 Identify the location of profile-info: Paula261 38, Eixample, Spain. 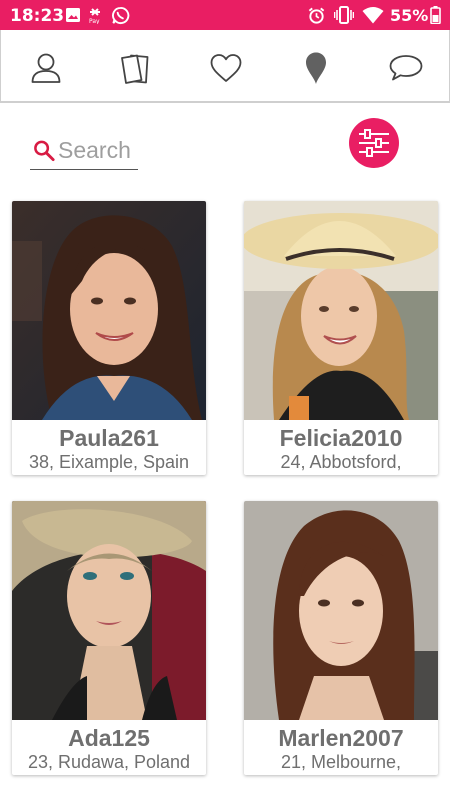
(109, 447).